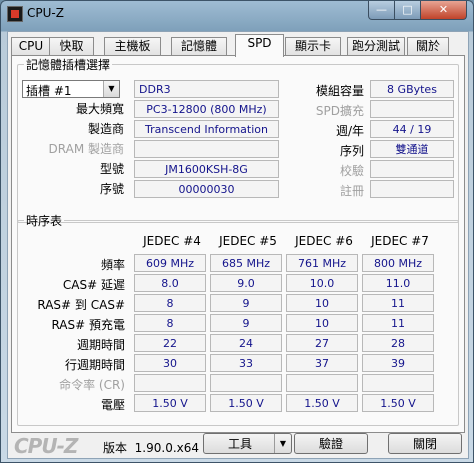  Describe the element at coordinates (206, 149) in the screenshot. I see `dram-manufacturer-value` at that location.